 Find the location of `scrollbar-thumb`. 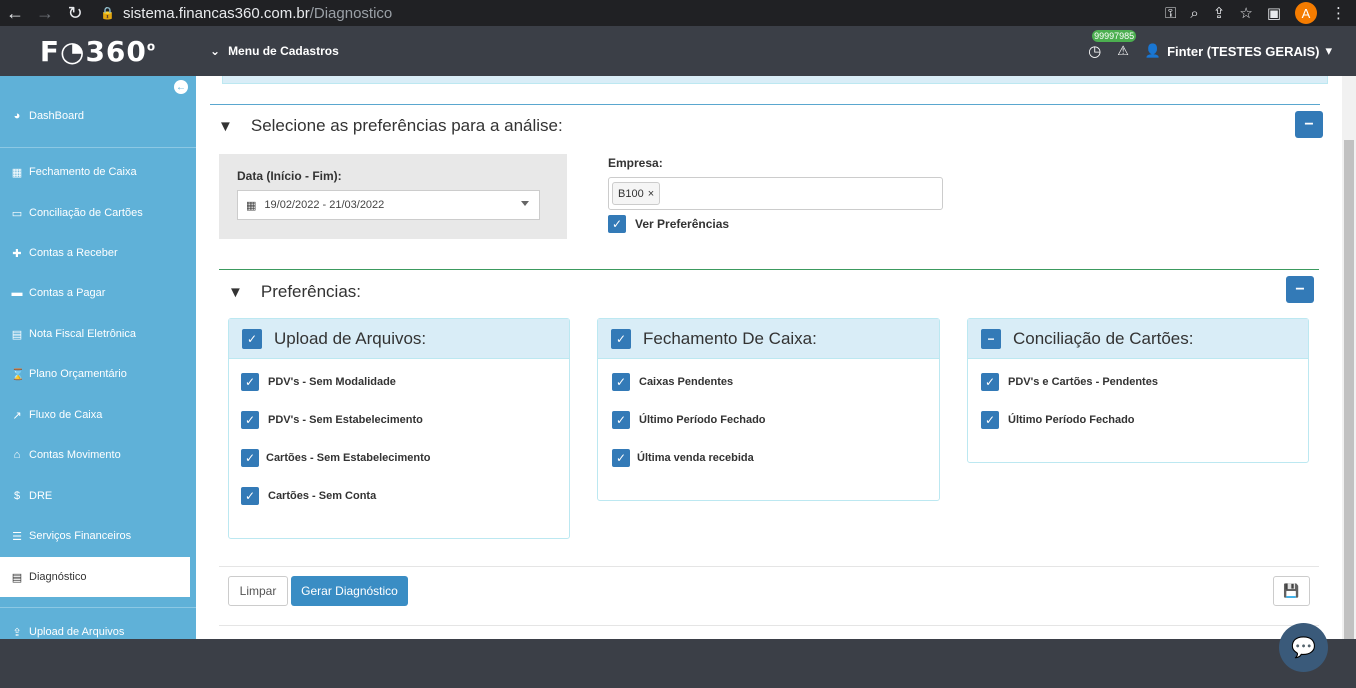

scrollbar-thumb is located at coordinates (1349, 389).